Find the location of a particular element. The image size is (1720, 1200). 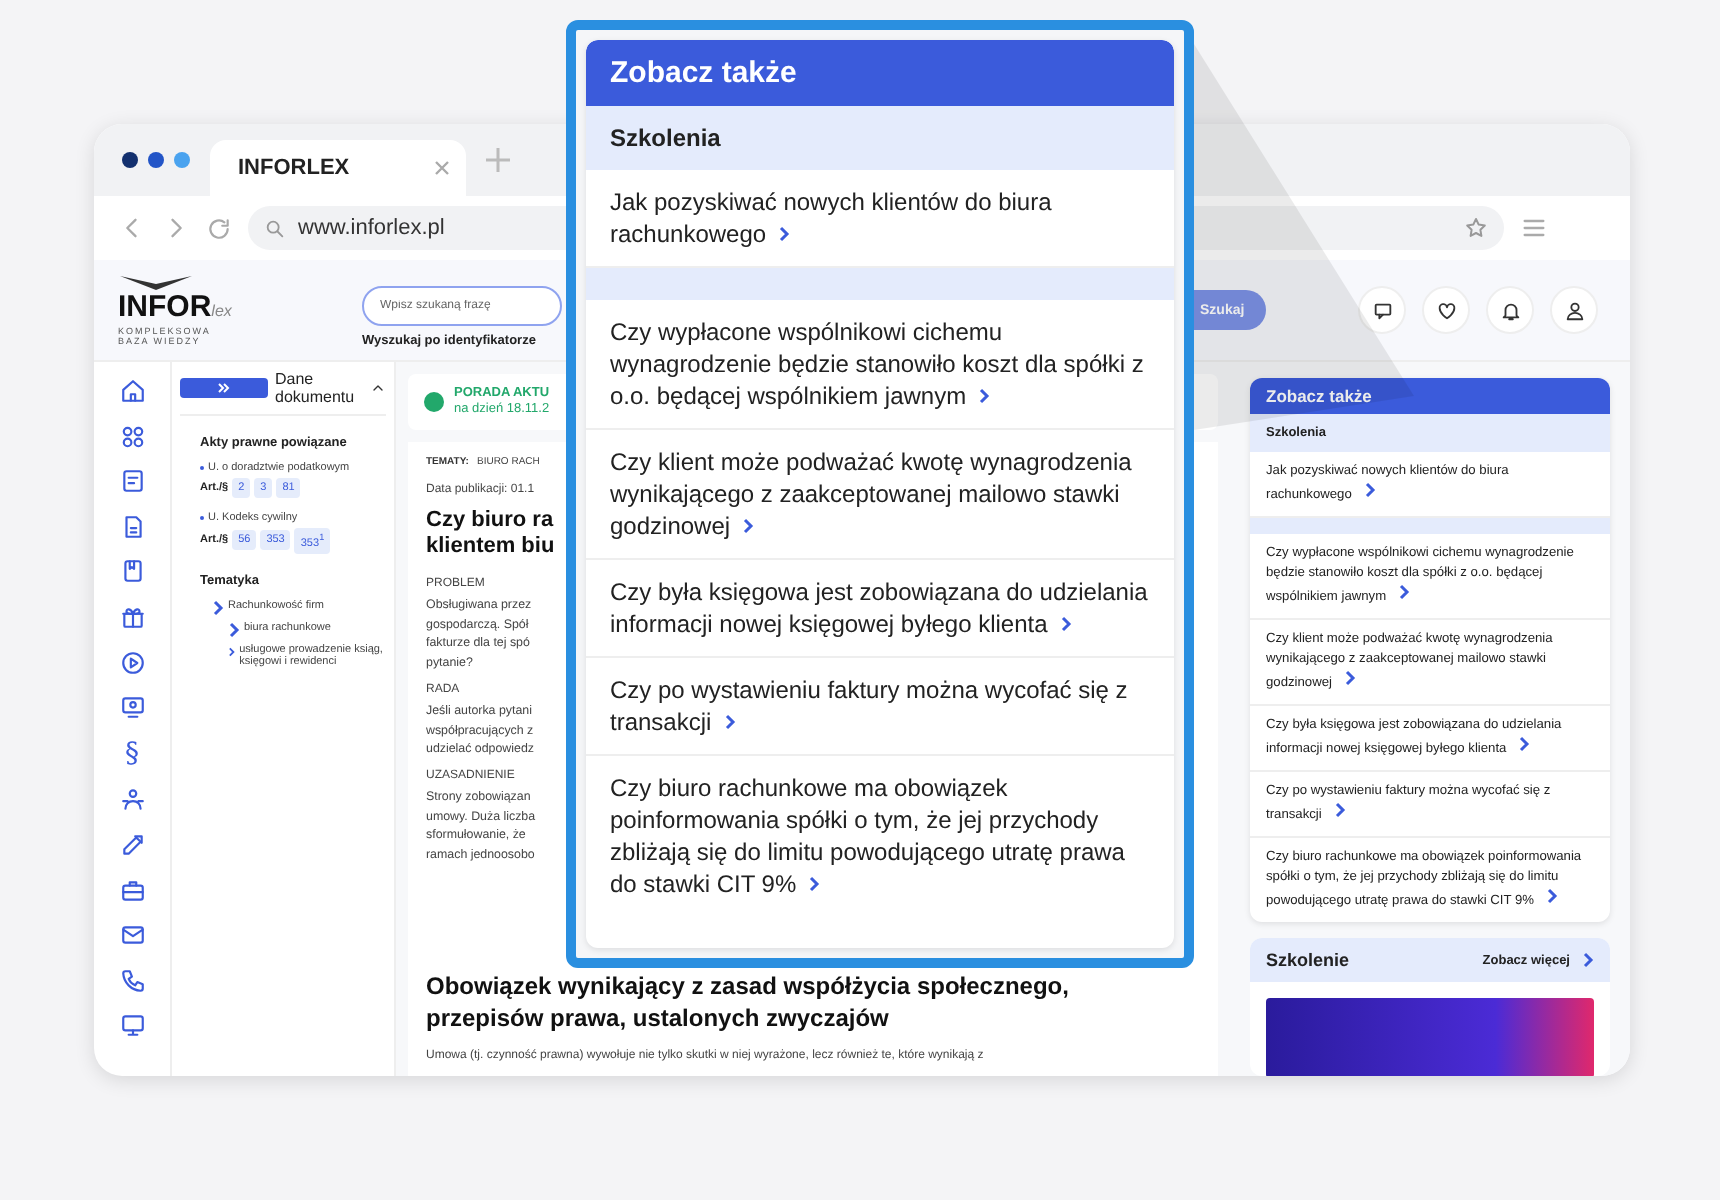

section-heading: Szkolenia is located at coordinates (880, 138).